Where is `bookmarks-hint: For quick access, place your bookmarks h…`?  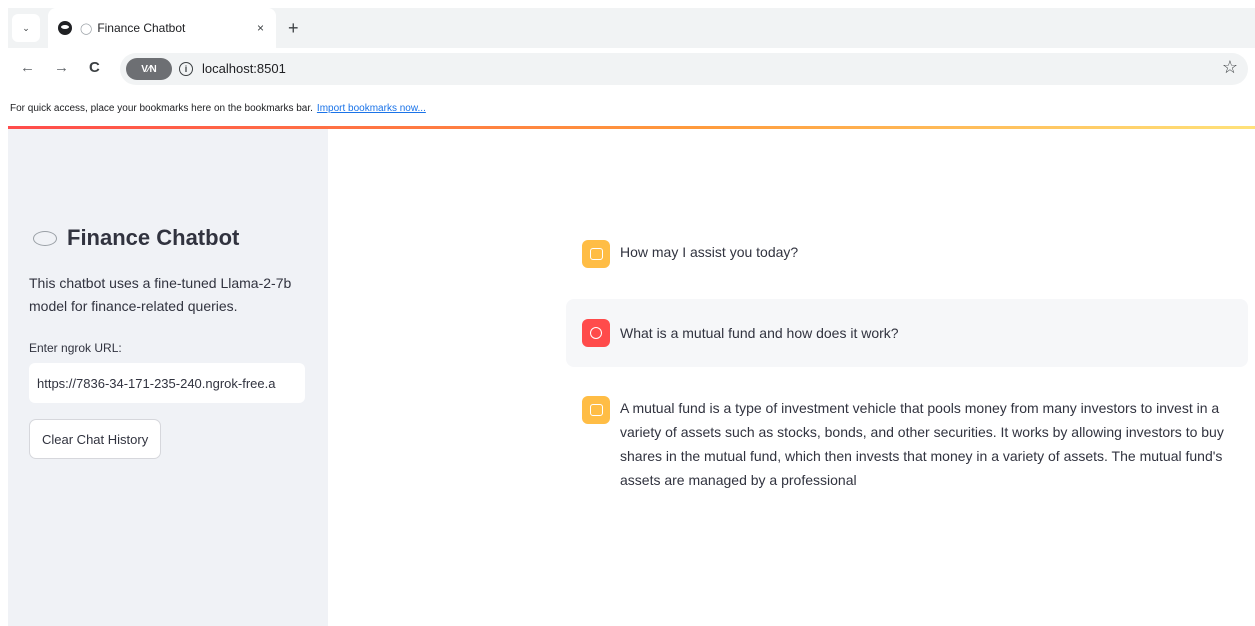 bookmarks-hint: For quick access, place your bookmarks h… is located at coordinates (161, 108).